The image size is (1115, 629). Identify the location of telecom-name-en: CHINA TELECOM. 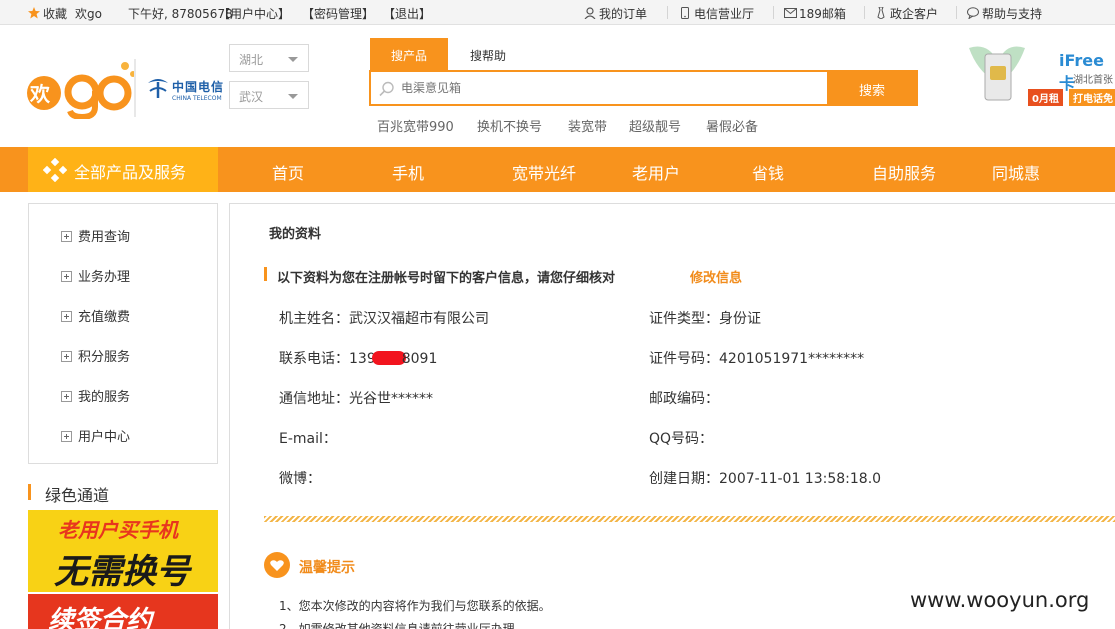
(197, 98).